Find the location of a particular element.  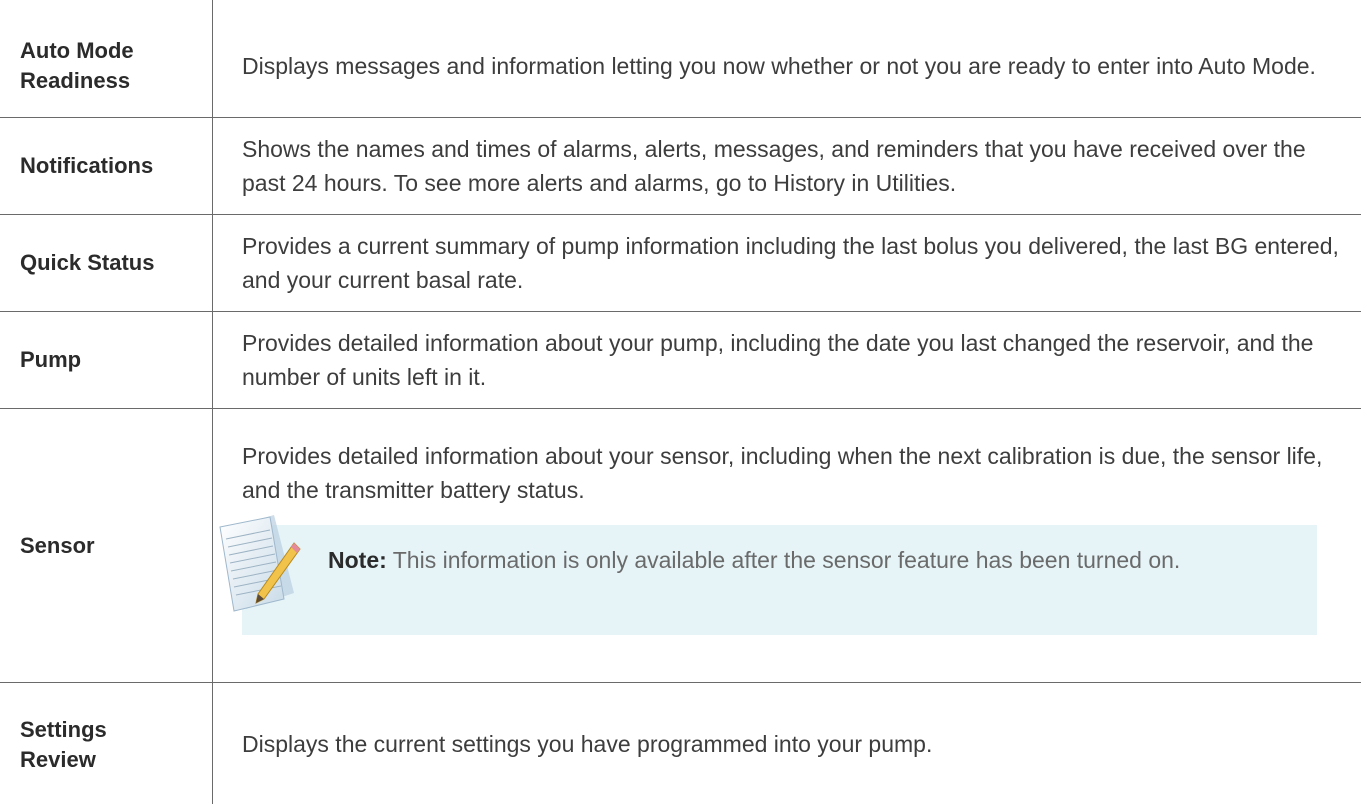

row-term: Notifications is located at coordinates (106, 166).